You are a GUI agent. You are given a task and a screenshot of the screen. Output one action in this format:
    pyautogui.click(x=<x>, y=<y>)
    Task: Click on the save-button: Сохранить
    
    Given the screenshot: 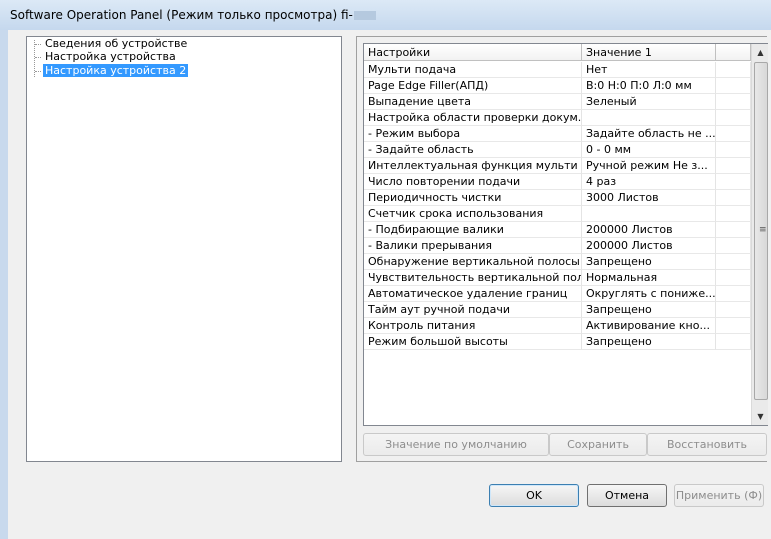 What is the action you would take?
    pyautogui.click(x=598, y=444)
    